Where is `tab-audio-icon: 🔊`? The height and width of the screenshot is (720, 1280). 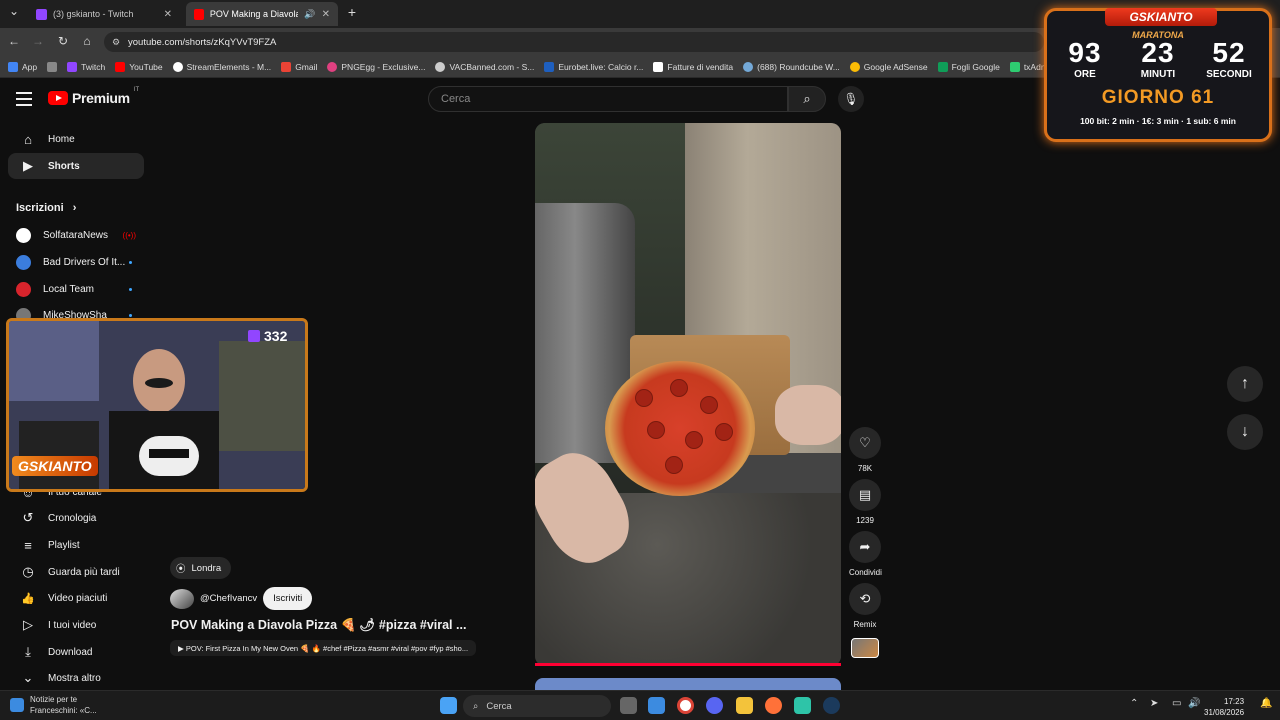 tab-audio-icon: 🔊 is located at coordinates (309, 14).